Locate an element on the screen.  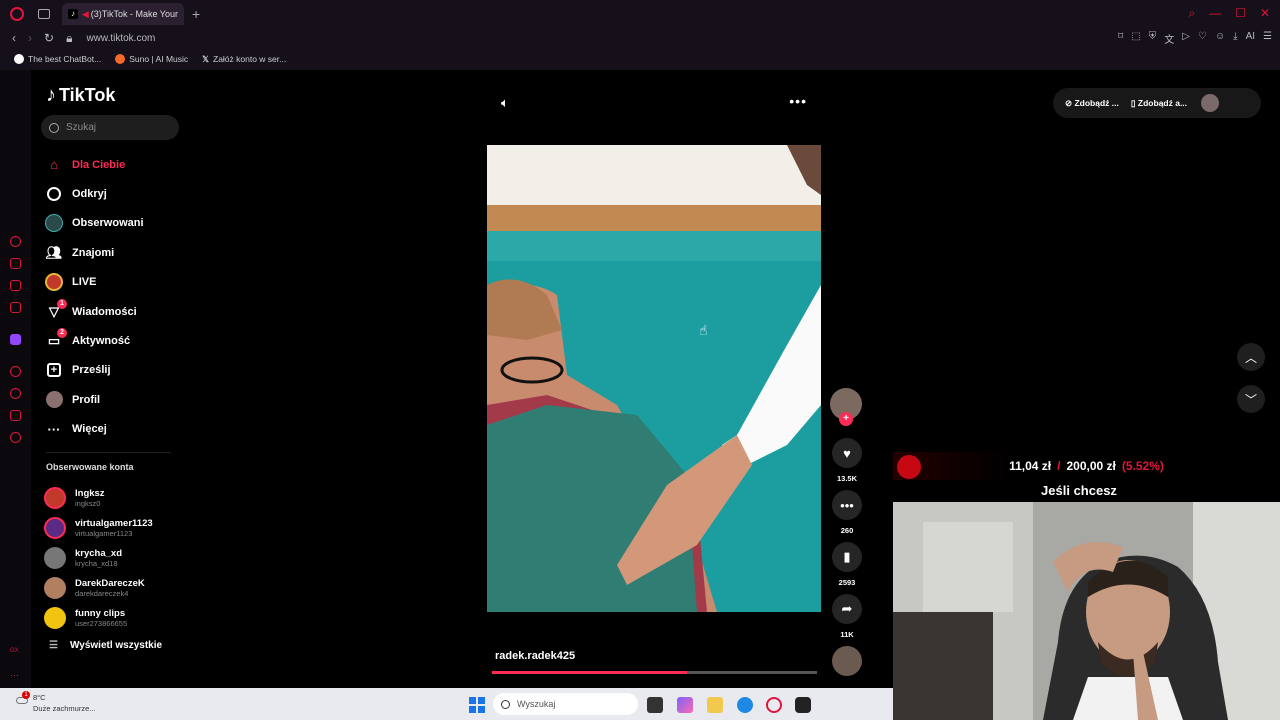
following-account: krycha_xd krycha_xd18 is located at coordinates (98, 558).